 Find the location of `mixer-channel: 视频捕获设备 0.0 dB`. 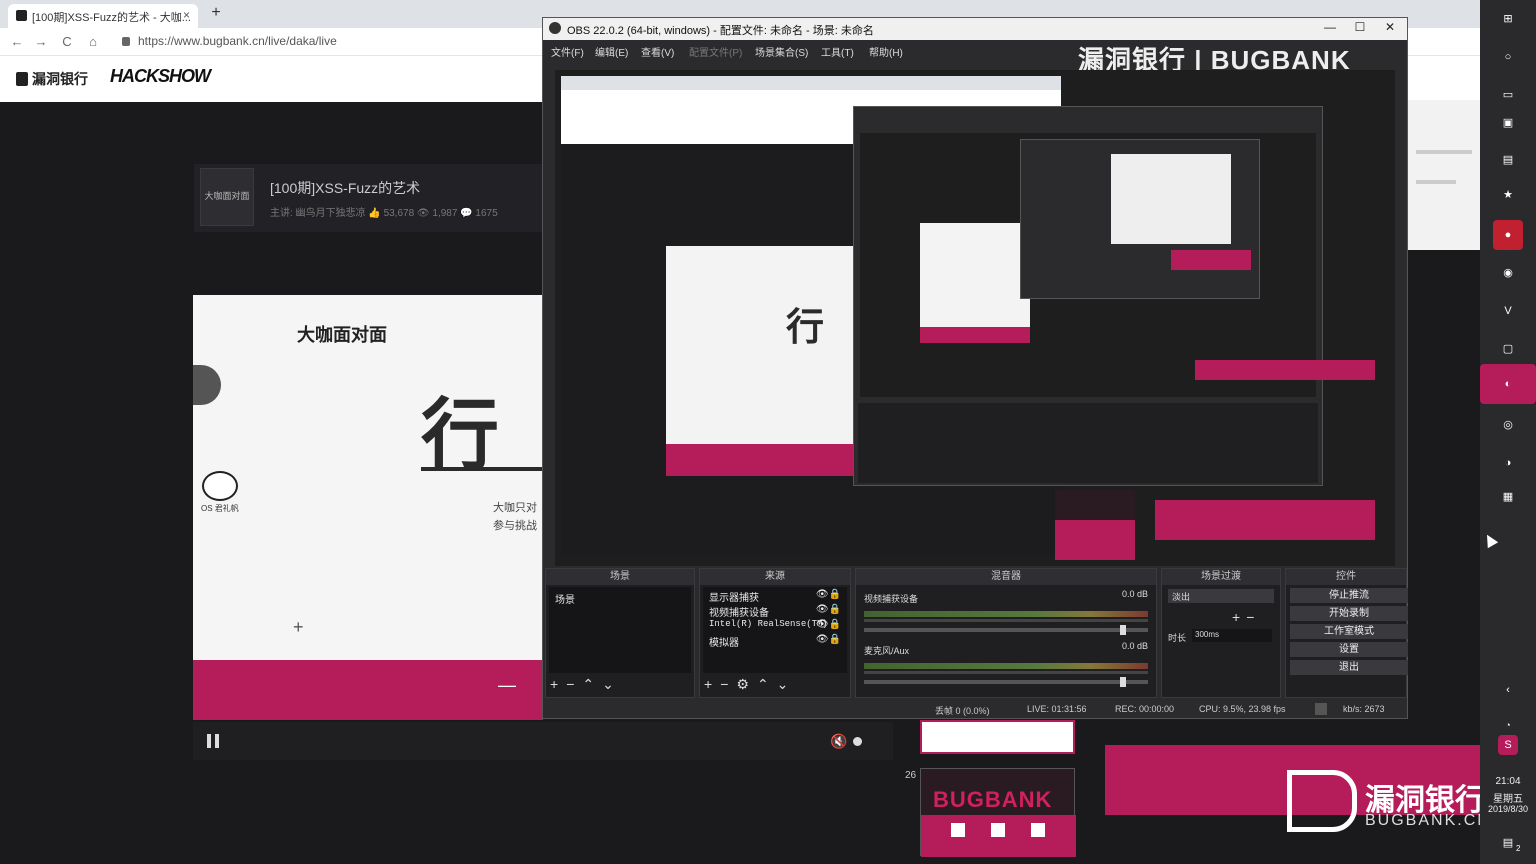

mixer-channel: 视频捕获设备 0.0 dB is located at coordinates (1006, 612).